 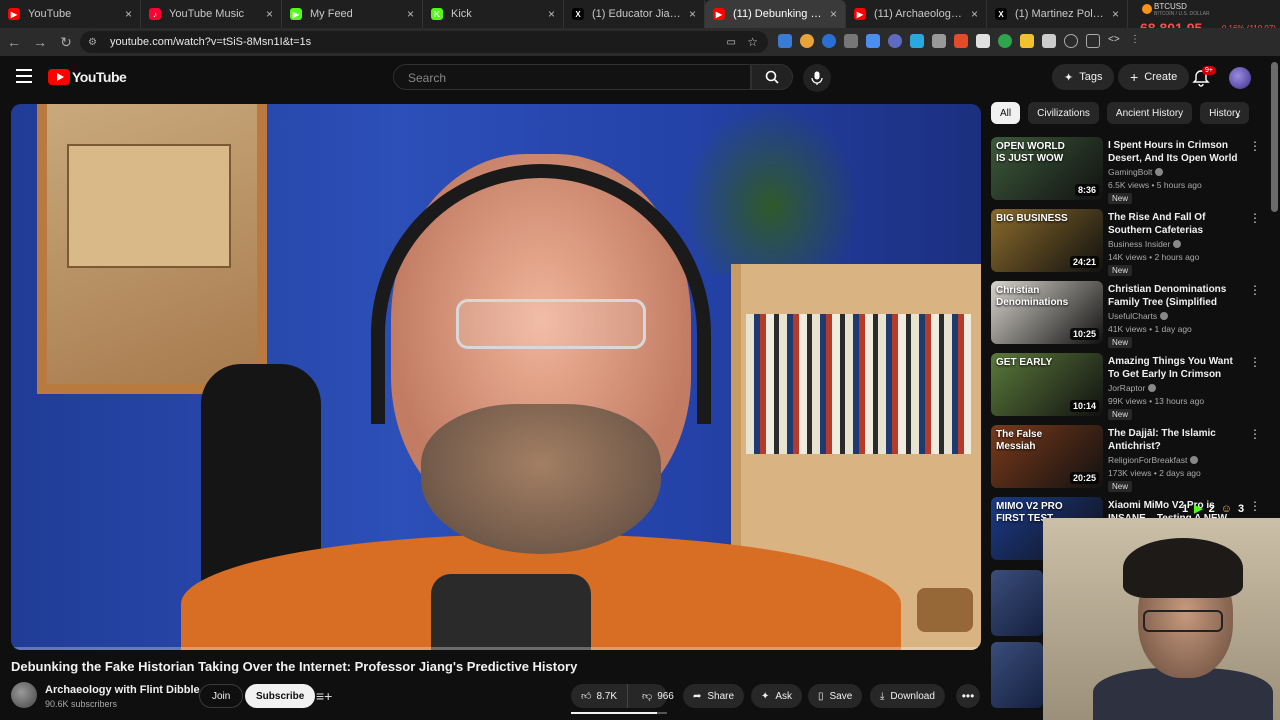 What do you see at coordinates (634, 14) in the screenshot?
I see `browser-tab: X (1) Educator Jiang Xueqin ×` at bounding box center [634, 14].